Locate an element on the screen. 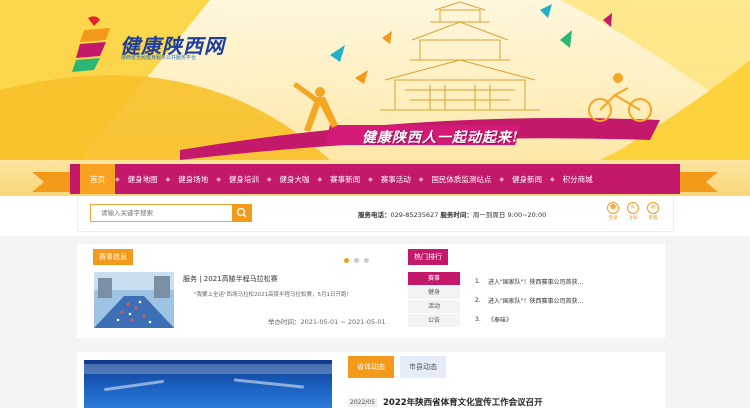  nav-item-8: 健身新闻 is located at coordinates (527, 179).